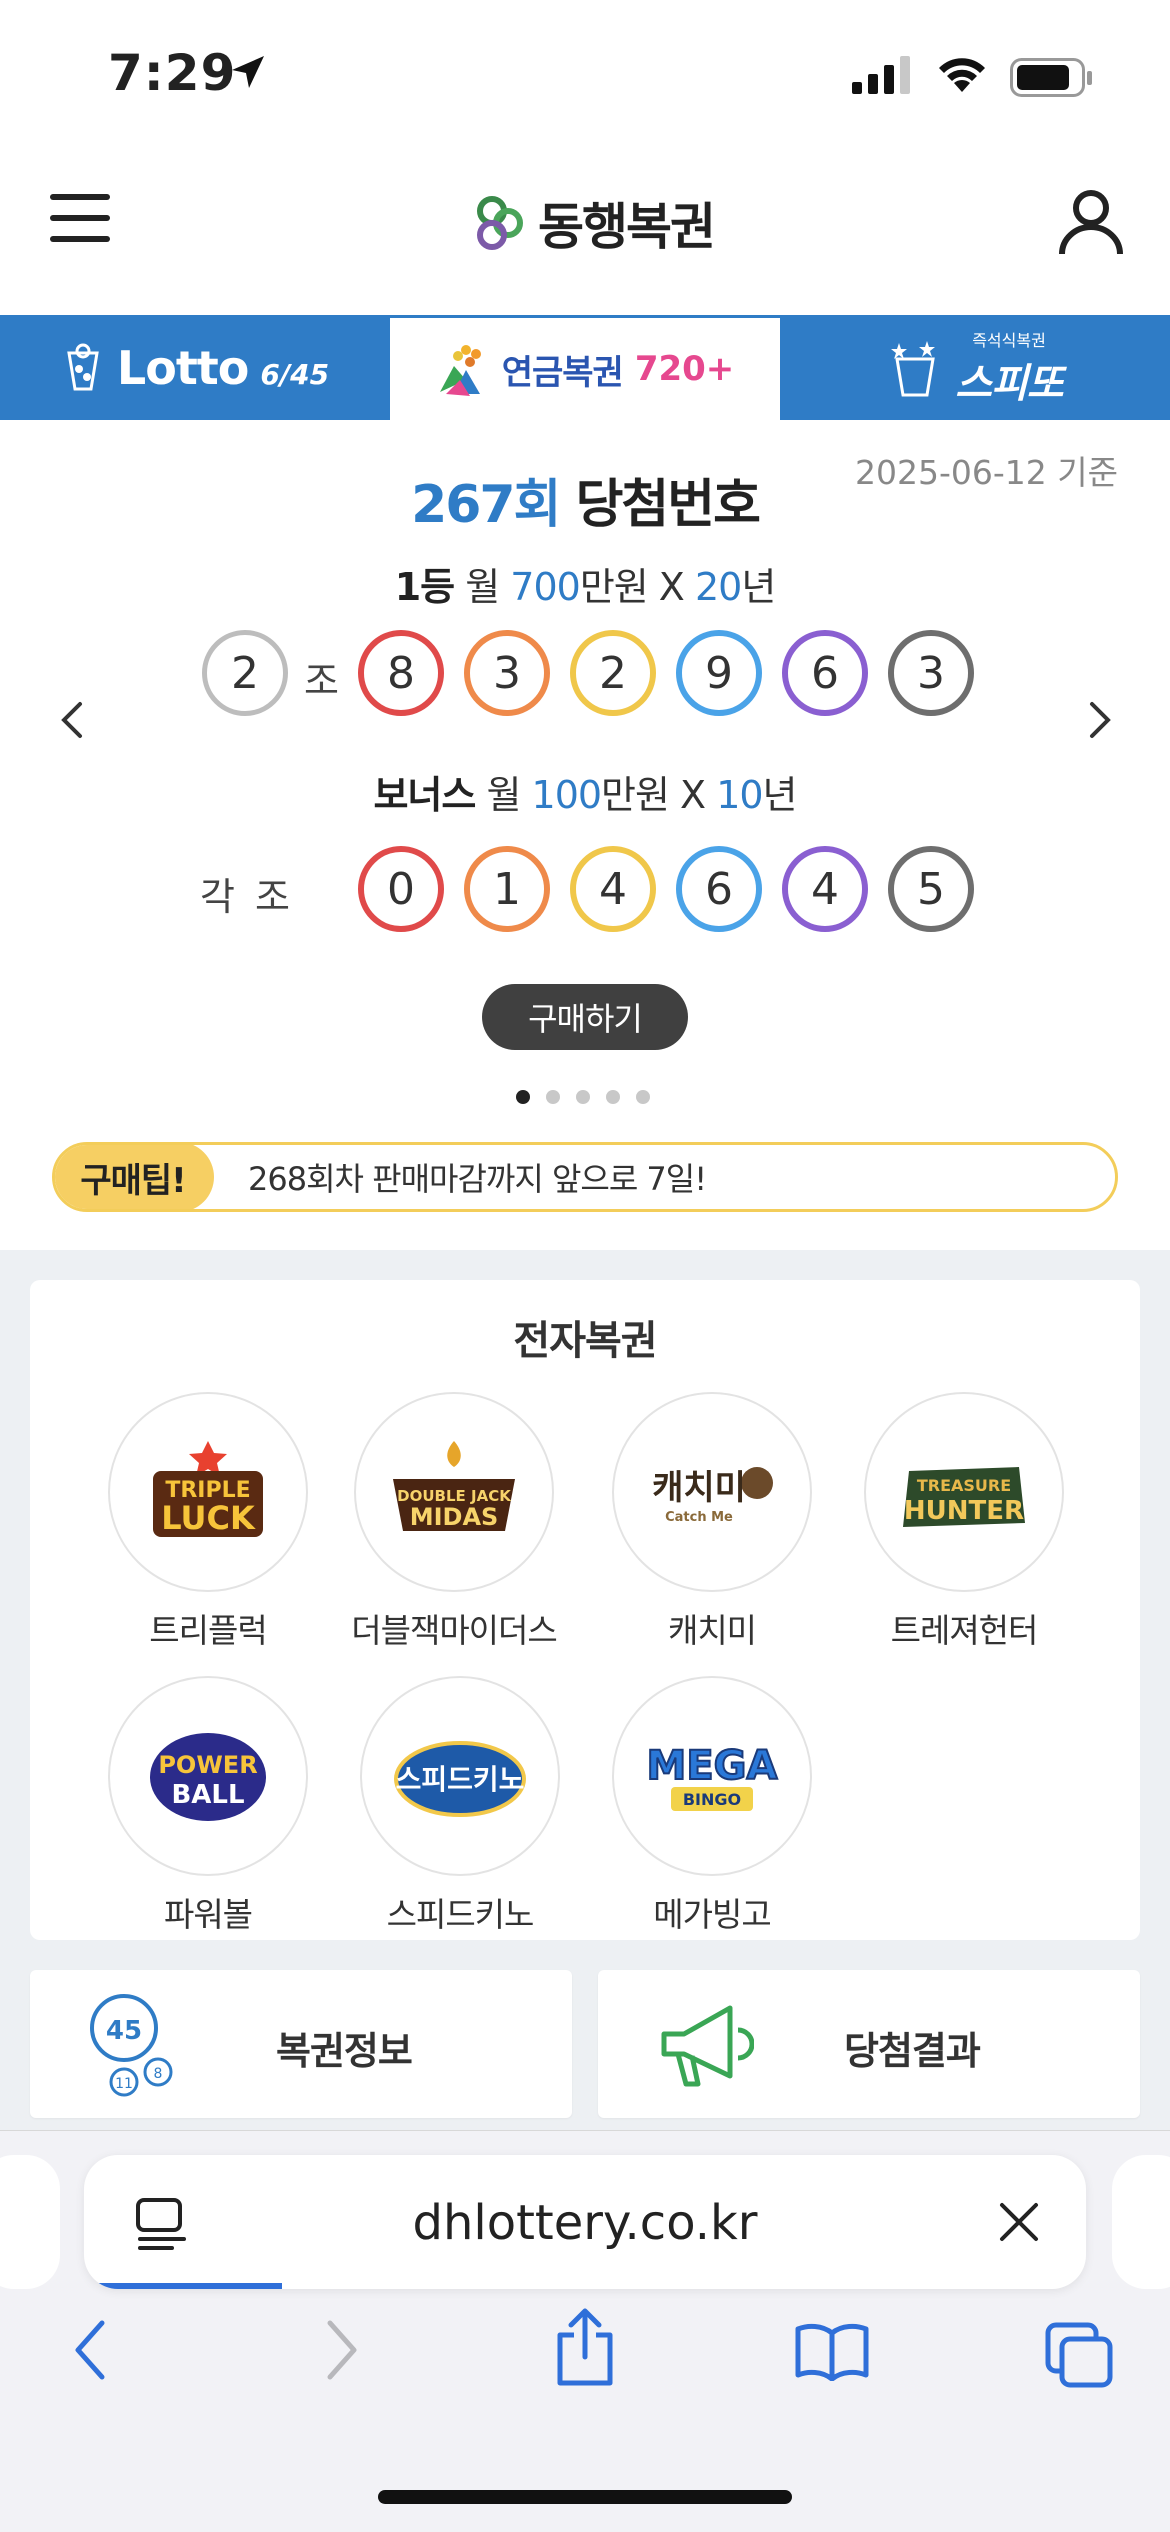 The image size is (1170, 2532). Describe the element at coordinates (91, 2350) in the screenshot. I see `back-icon` at that location.